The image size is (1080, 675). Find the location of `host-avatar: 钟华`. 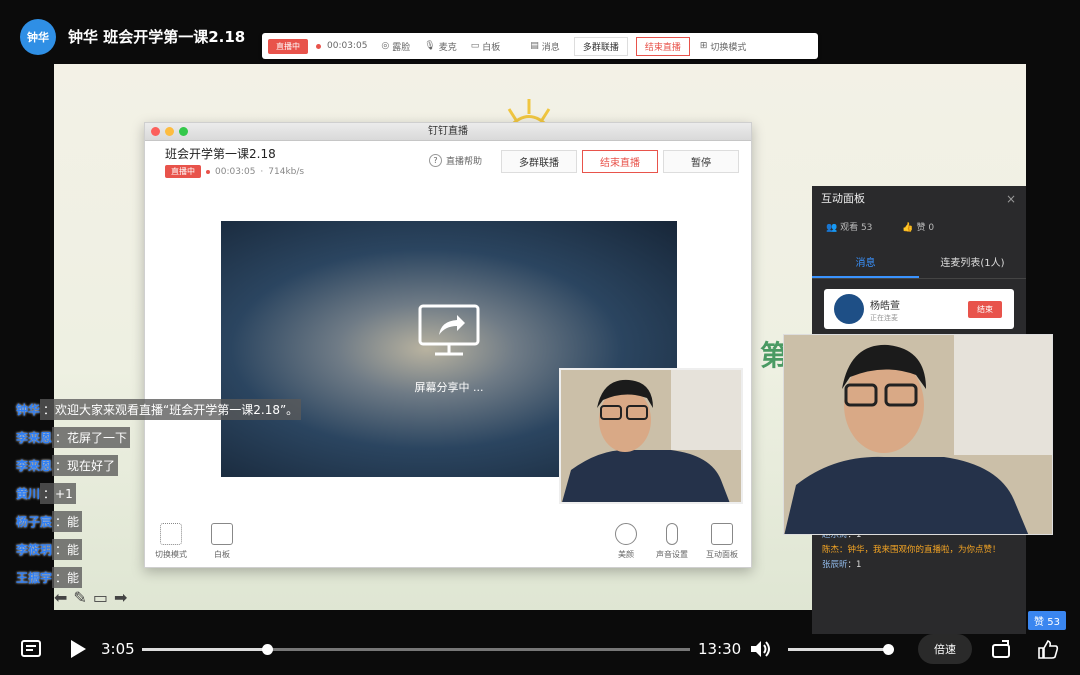

host-avatar: 钟华 is located at coordinates (38, 37).